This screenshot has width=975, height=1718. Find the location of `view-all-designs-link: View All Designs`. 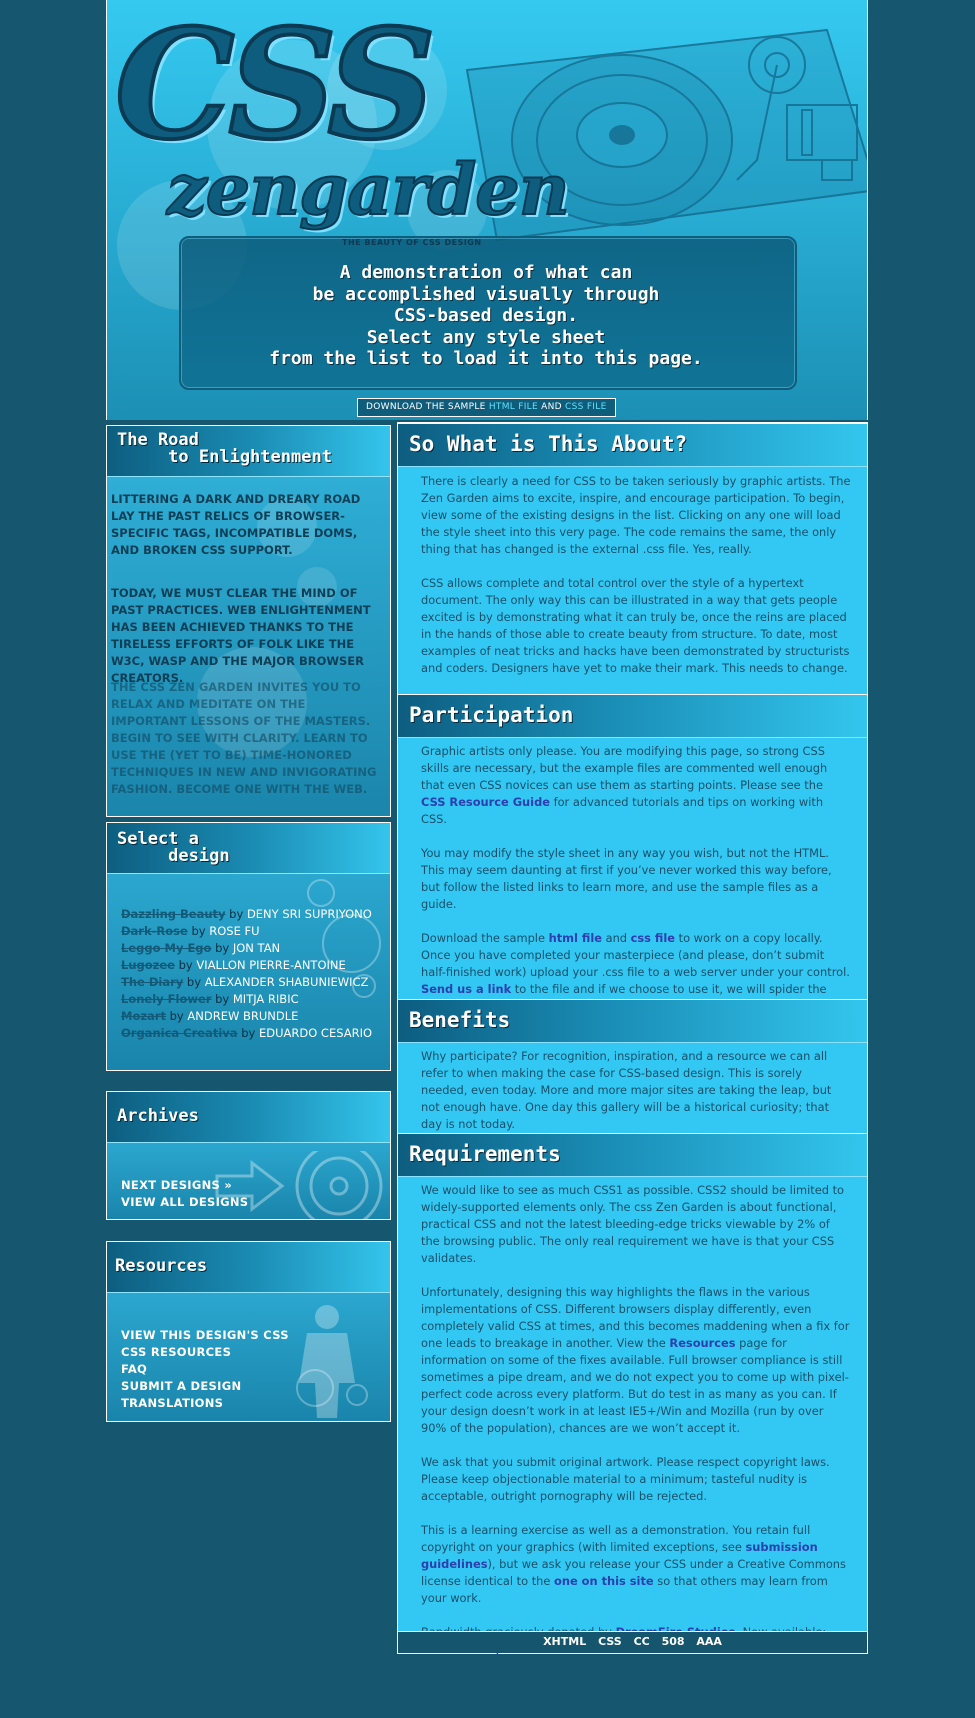

view-all-designs-link: View All Designs is located at coordinates (184, 1202).